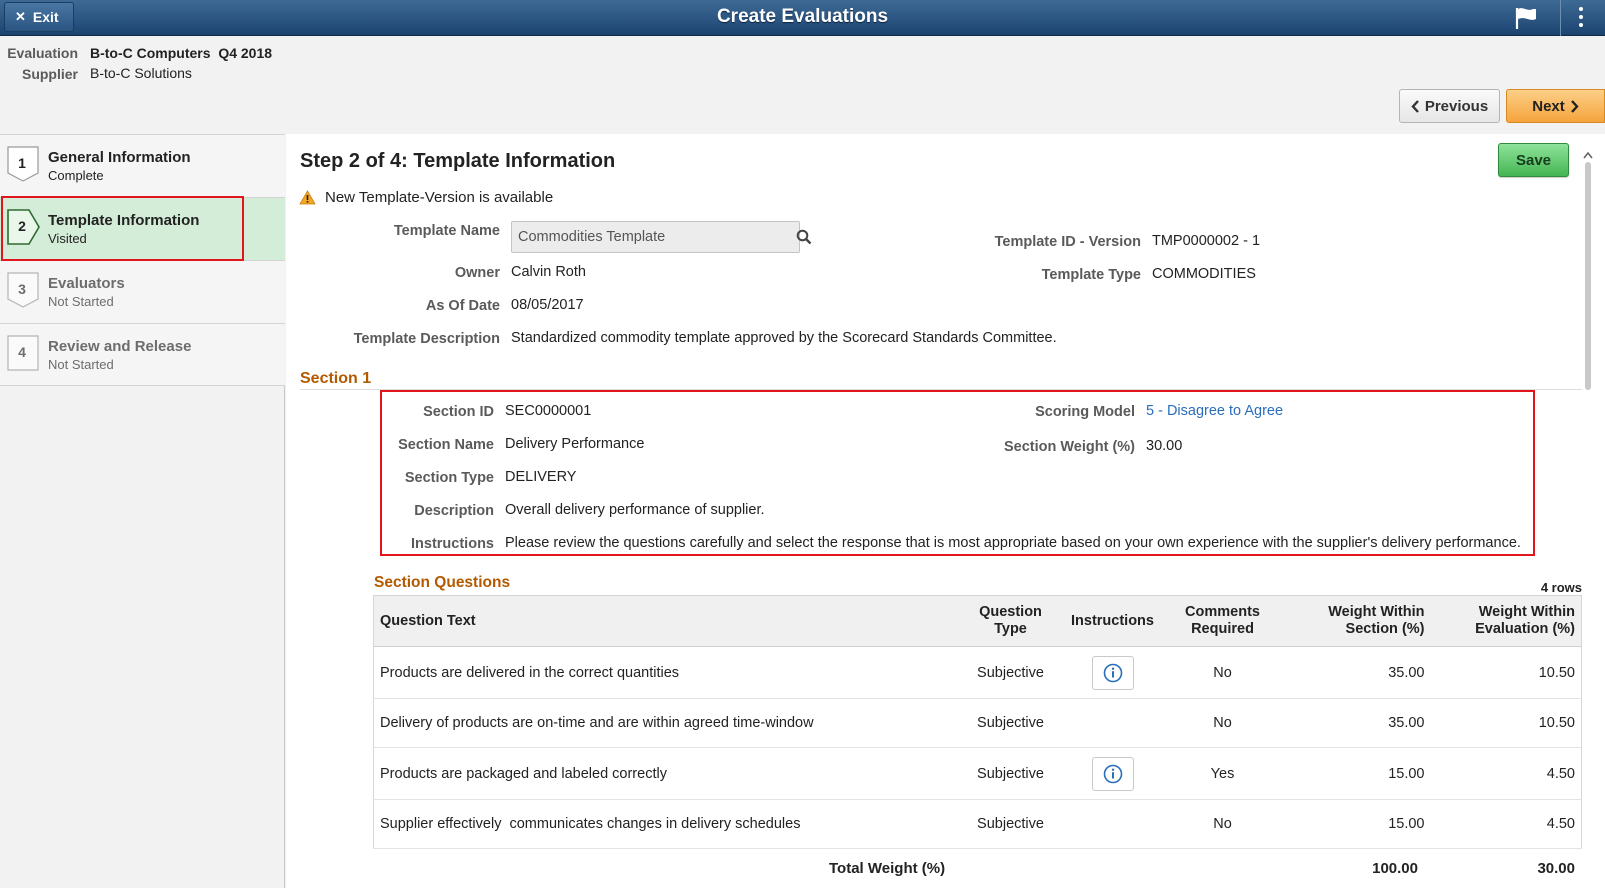 This screenshot has height=888, width=1605. I want to click on step-template-information: 2 Template Information Visited, so click(142, 228).